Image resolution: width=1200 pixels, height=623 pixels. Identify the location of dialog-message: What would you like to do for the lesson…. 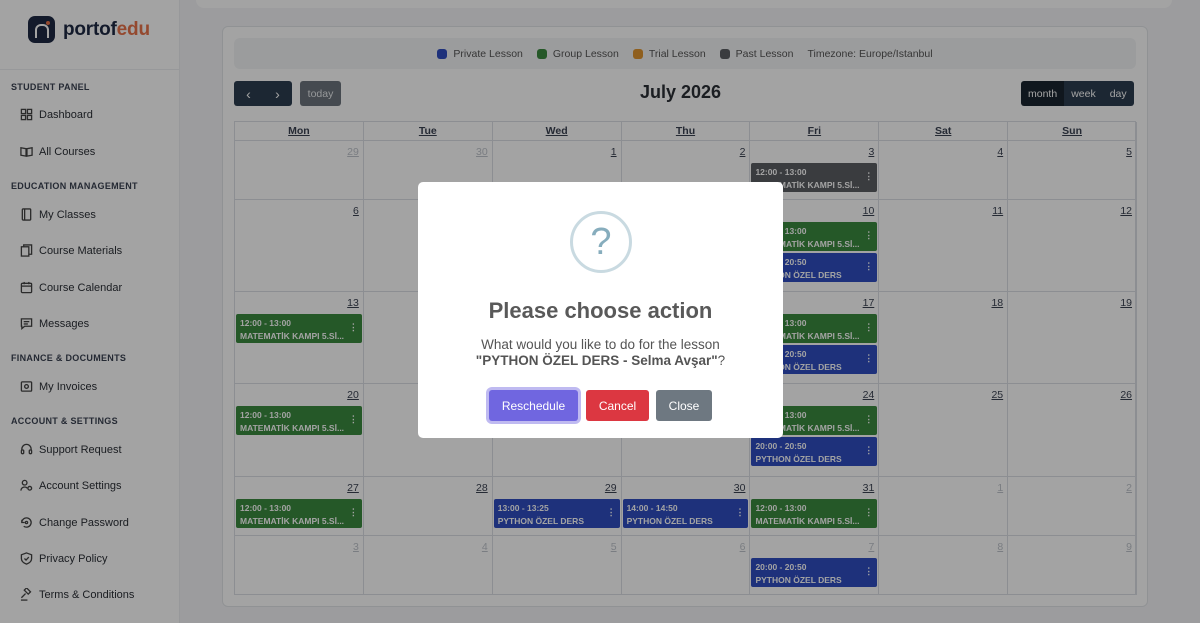
(600, 353).